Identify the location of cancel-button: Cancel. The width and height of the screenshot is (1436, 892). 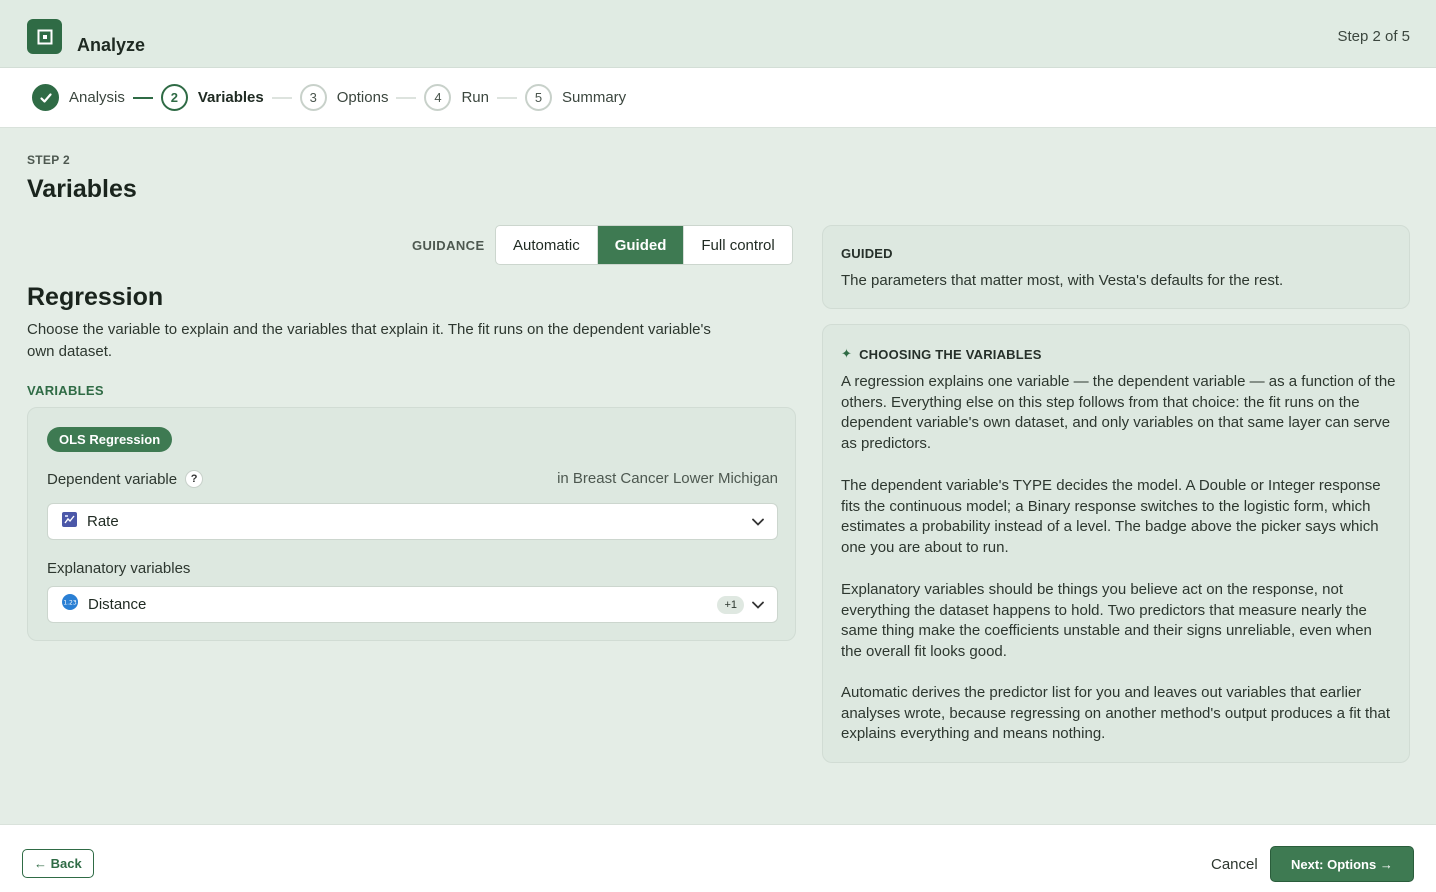
(1234, 864).